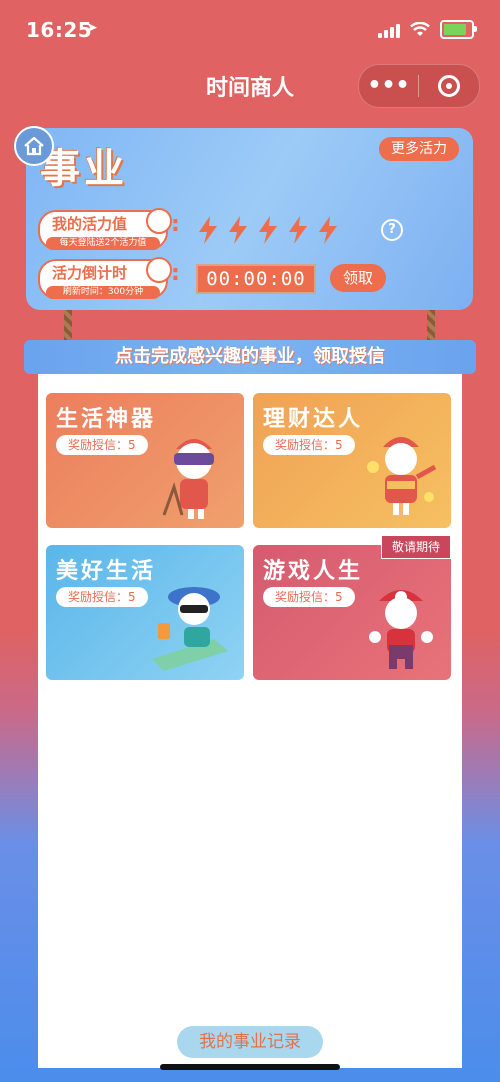  What do you see at coordinates (419, 149) in the screenshot?
I see `more-vitality-button: 更多活力` at bounding box center [419, 149].